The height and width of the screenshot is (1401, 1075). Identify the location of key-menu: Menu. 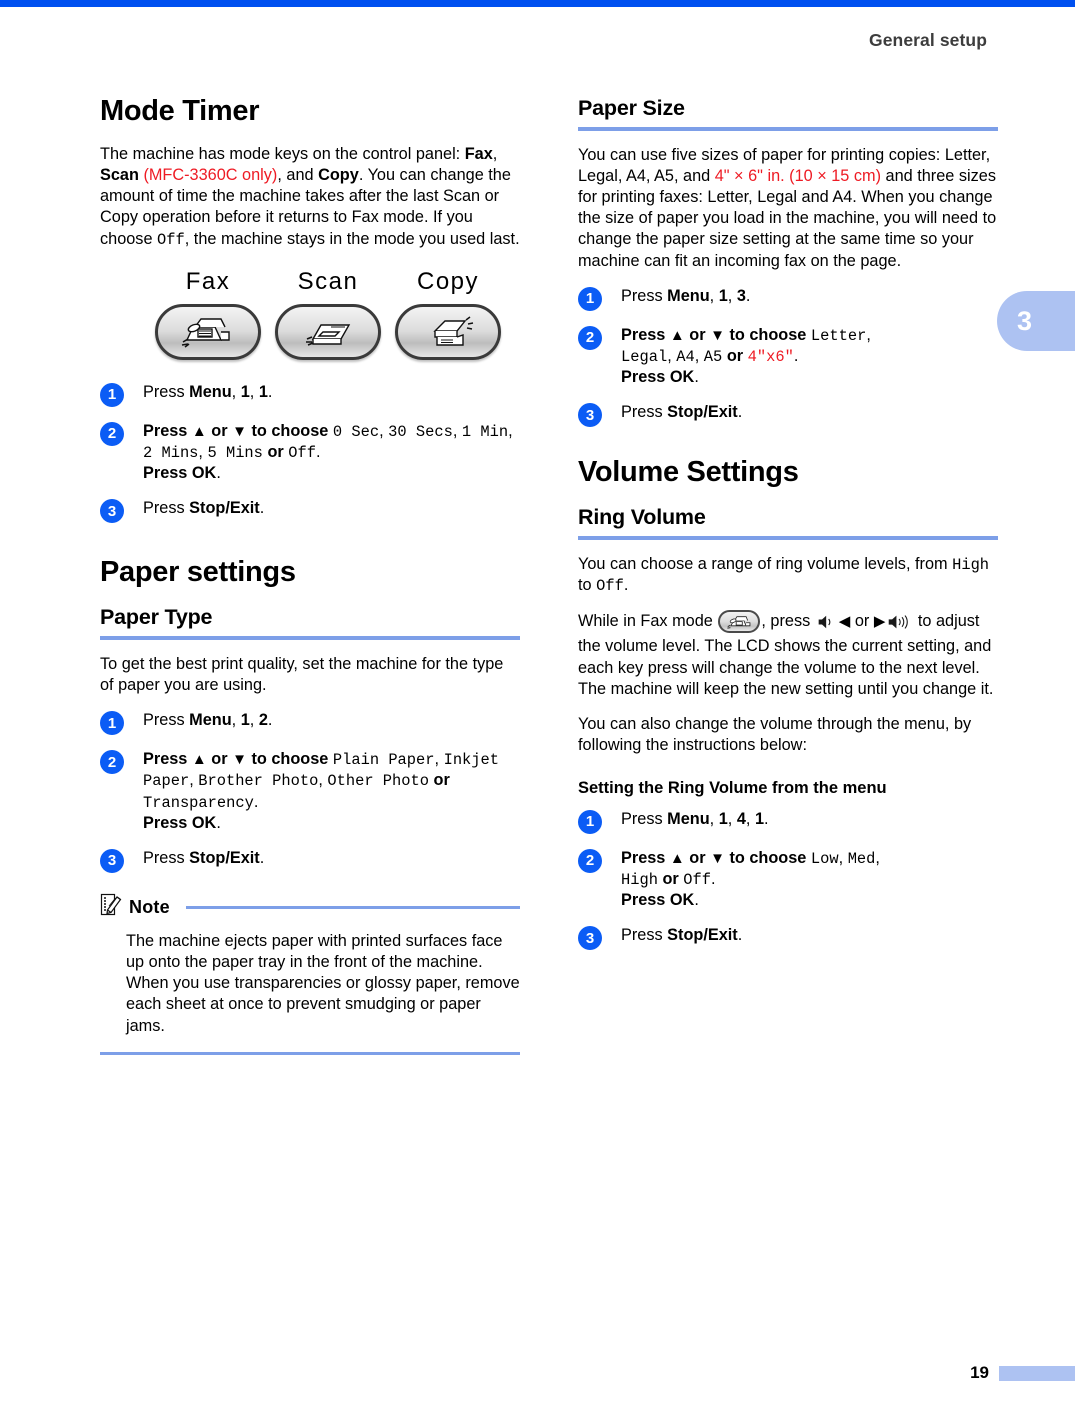
(688, 818).